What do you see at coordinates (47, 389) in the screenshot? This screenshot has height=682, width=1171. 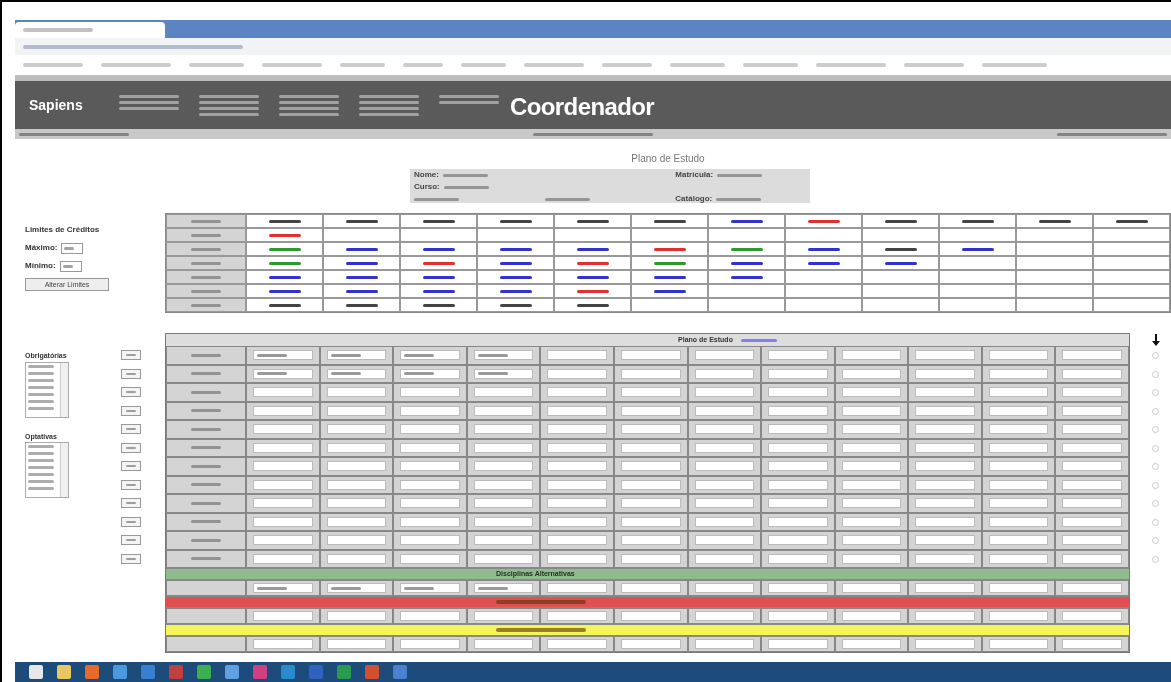 I see `list-box` at bounding box center [47, 389].